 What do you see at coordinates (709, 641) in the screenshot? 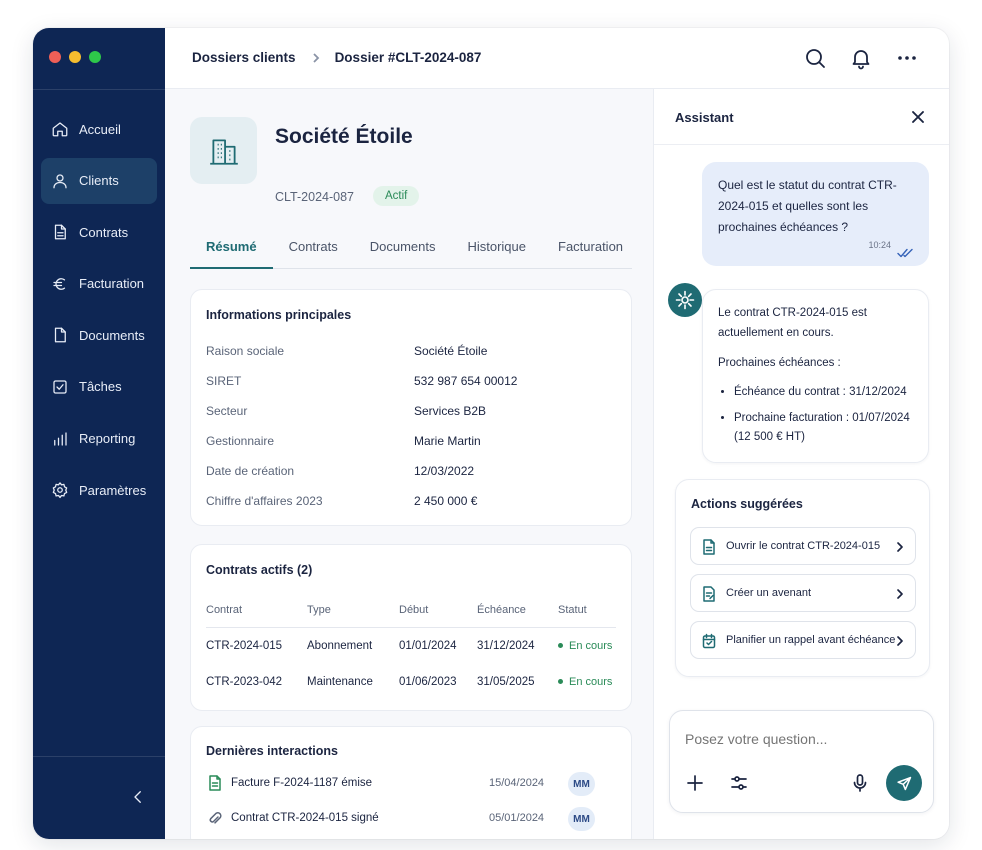
I see `calendar-icon` at bounding box center [709, 641].